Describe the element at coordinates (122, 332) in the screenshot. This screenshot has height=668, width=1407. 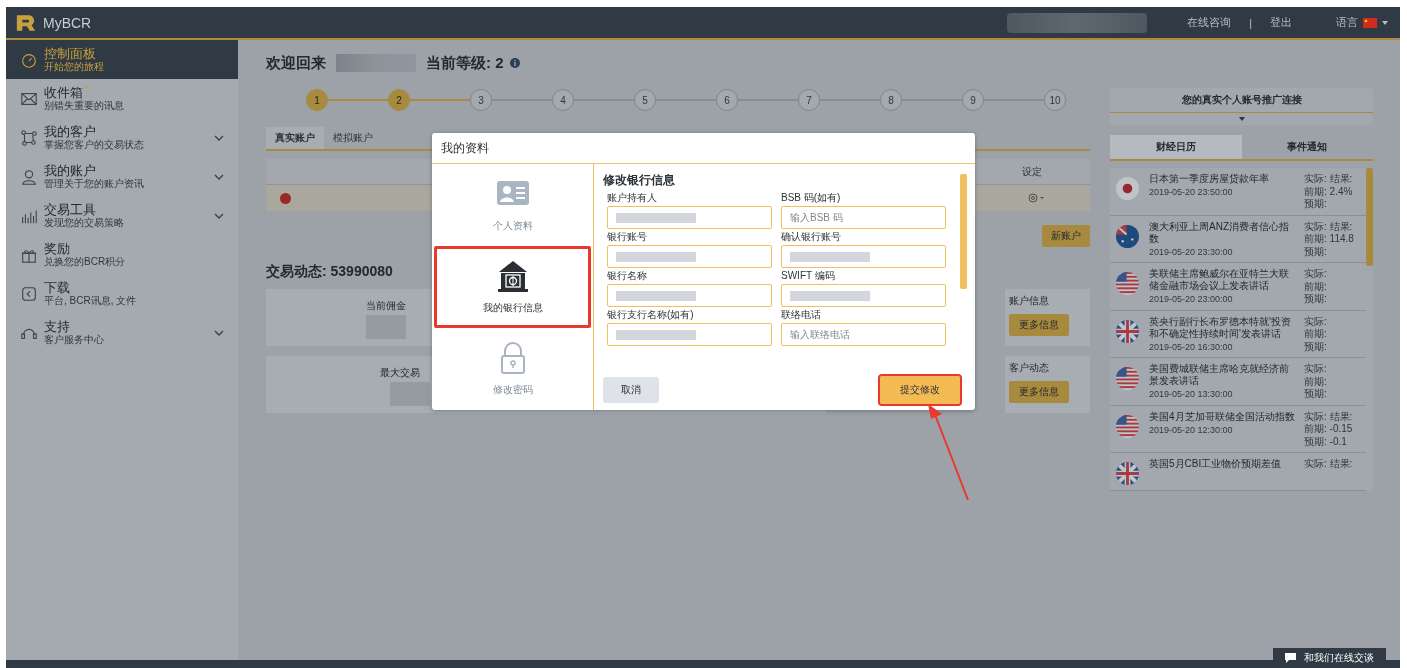
I see `sidebar-item: 支持 客户服务中心` at that location.